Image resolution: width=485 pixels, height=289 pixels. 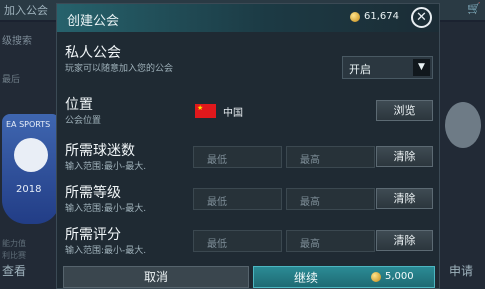 What do you see at coordinates (404, 156) in the screenshot?
I see `fans-clear-button: 清除` at bounding box center [404, 156].